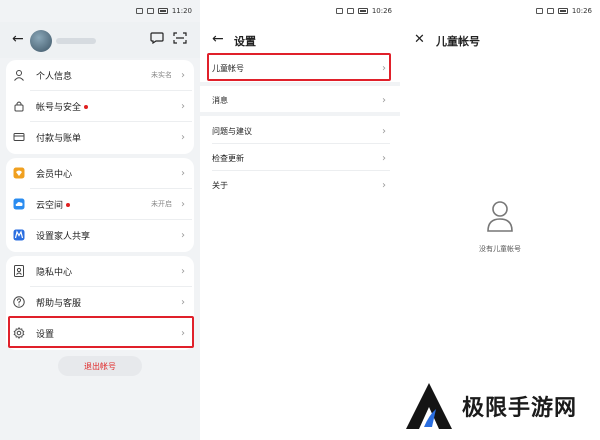 This screenshot has height=440, width=600. I want to click on empty-state-text: 没有儿童帐号, so click(500, 249).